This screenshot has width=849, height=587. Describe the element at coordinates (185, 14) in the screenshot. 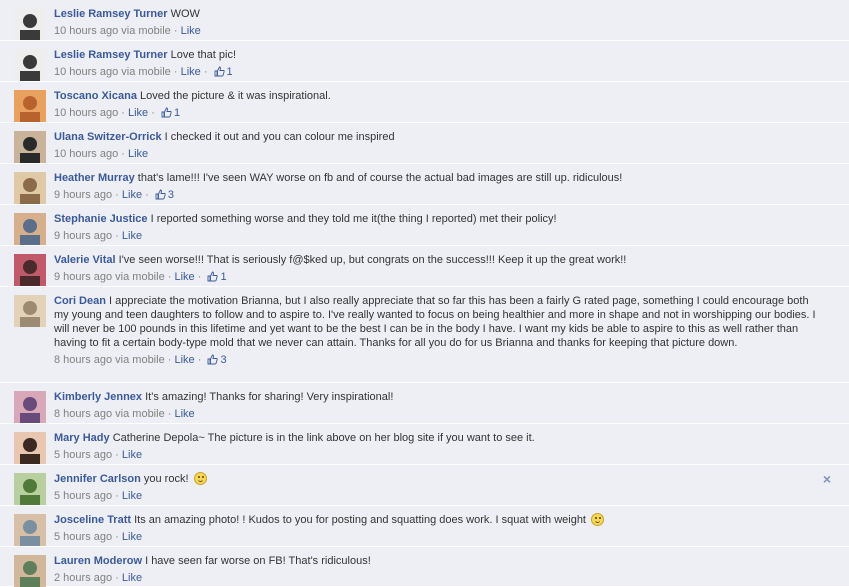

I see `comment-text: WOW` at that location.